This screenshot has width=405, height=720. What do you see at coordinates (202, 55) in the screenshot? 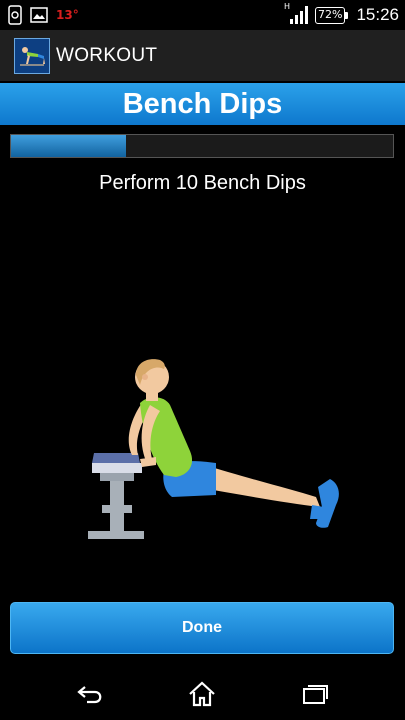
I see `action-bar: WORKOUT` at bounding box center [202, 55].